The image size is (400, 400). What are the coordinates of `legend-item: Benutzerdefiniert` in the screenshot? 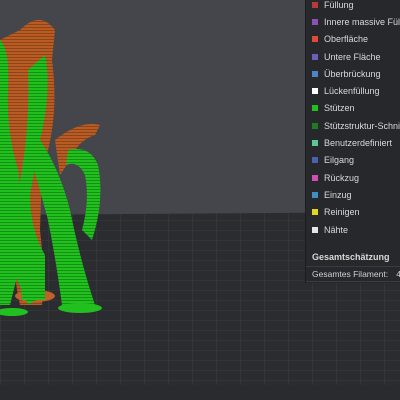 It's located at (353, 142).